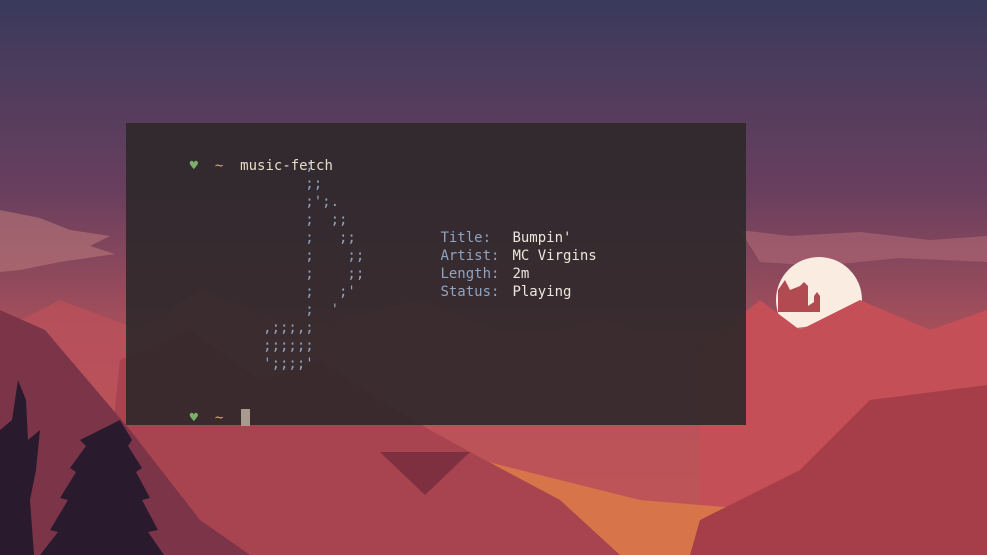 The height and width of the screenshot is (555, 987). Describe the element at coordinates (470, 292) in the screenshot. I see `info-key: Status:` at that location.